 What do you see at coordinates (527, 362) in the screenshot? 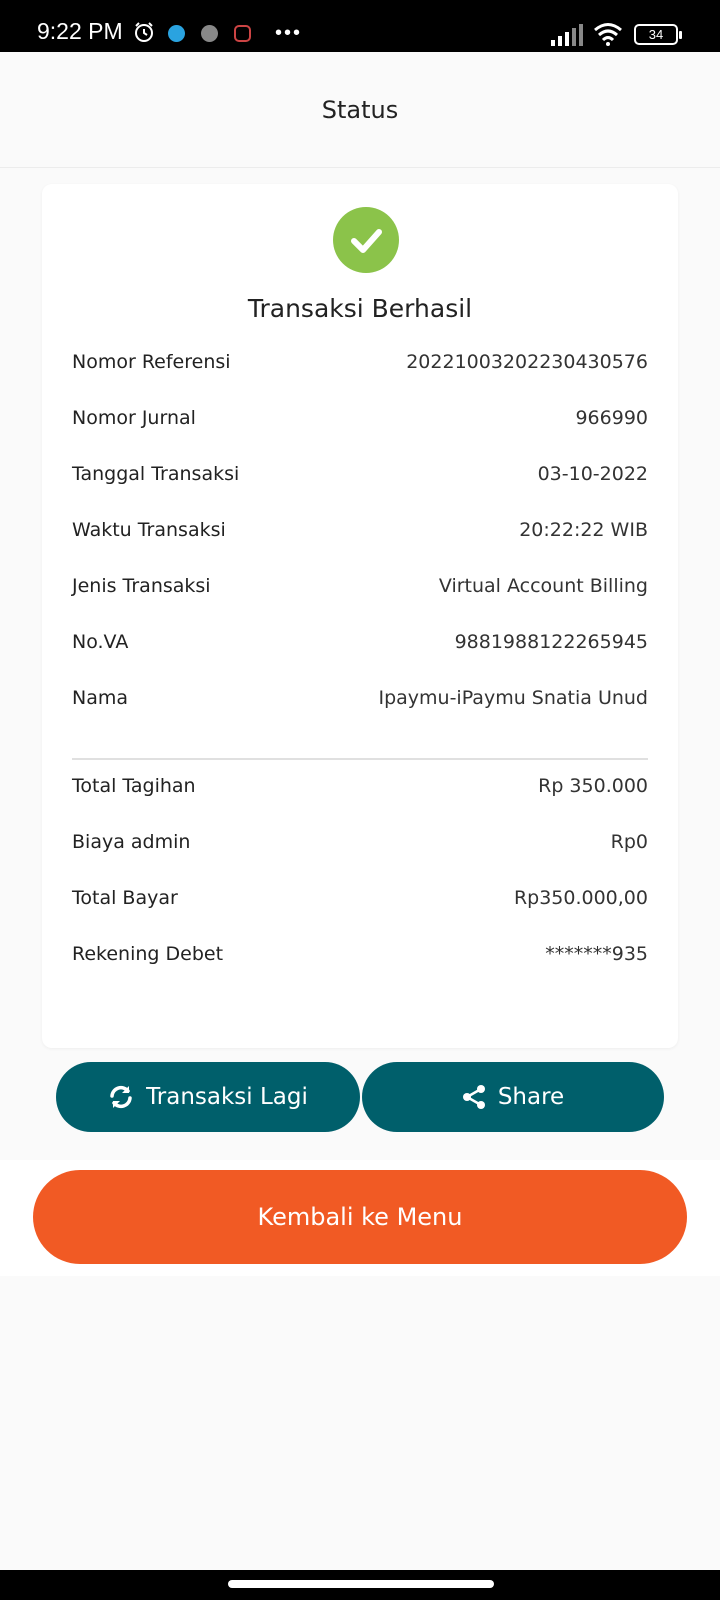
I see `detail-value: 20221003202230430576` at bounding box center [527, 362].